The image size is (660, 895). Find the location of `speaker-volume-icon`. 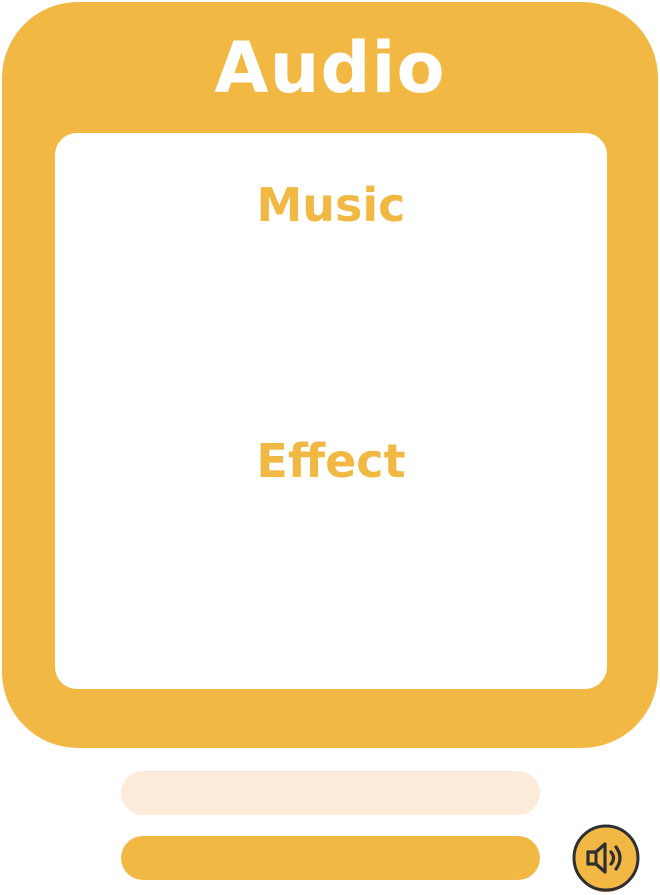

speaker-volume-icon is located at coordinates (606, 858).